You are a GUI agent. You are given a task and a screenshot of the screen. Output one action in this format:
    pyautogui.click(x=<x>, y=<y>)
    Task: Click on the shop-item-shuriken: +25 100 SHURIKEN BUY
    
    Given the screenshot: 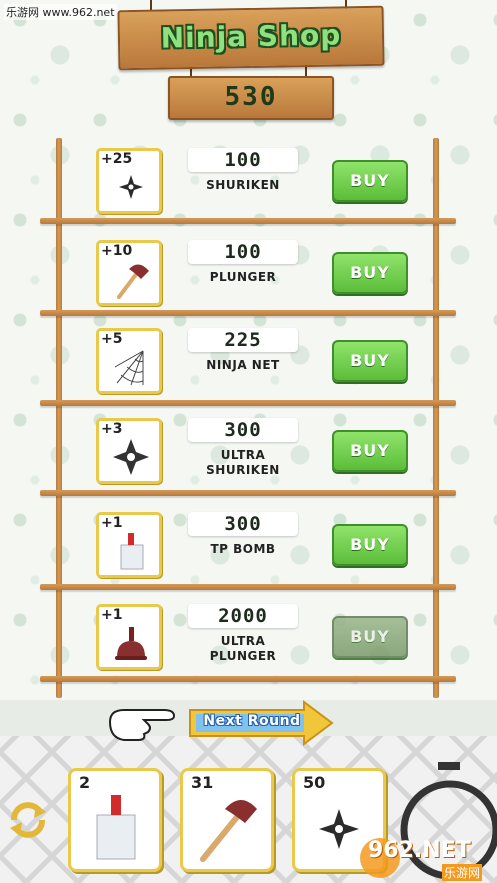 What is the action you would take?
    pyautogui.click(x=277, y=183)
    